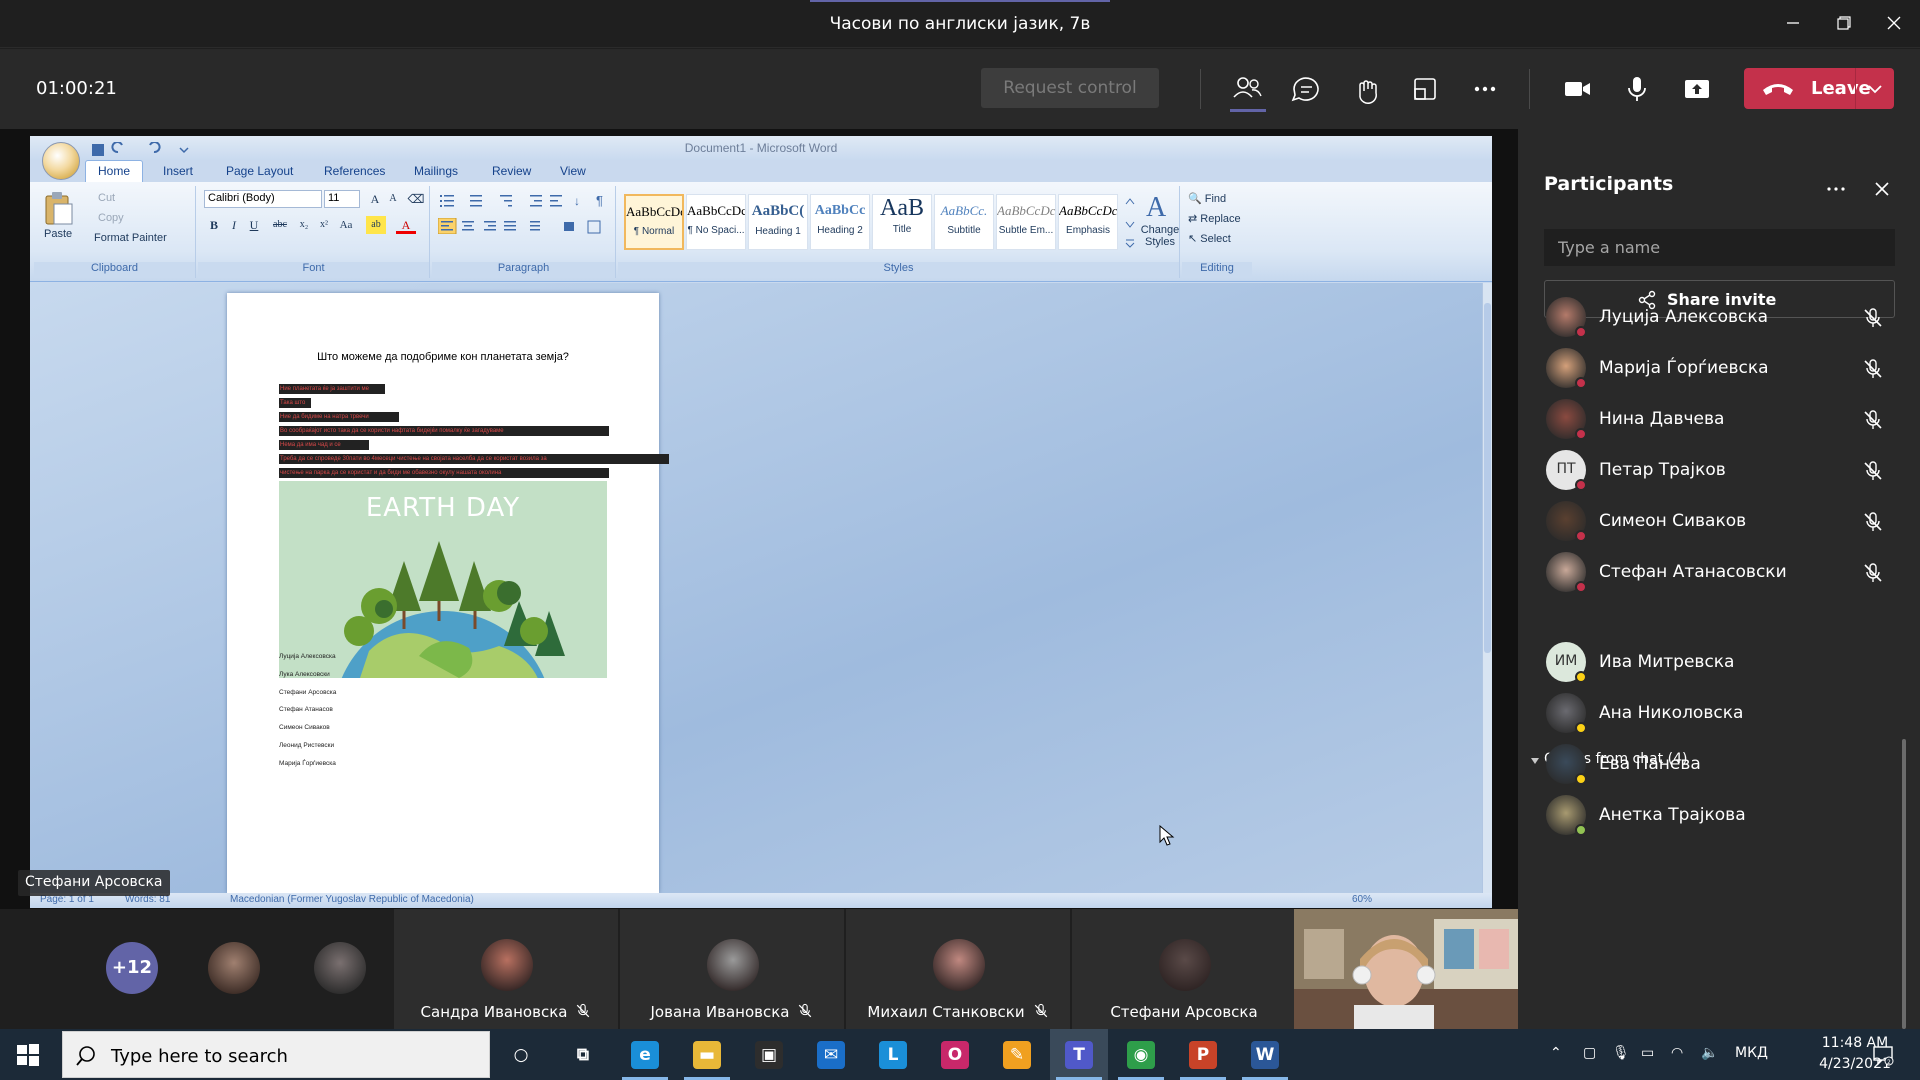  Describe the element at coordinates (902, 222) in the screenshot. I see `style-title: AaB Title` at that location.